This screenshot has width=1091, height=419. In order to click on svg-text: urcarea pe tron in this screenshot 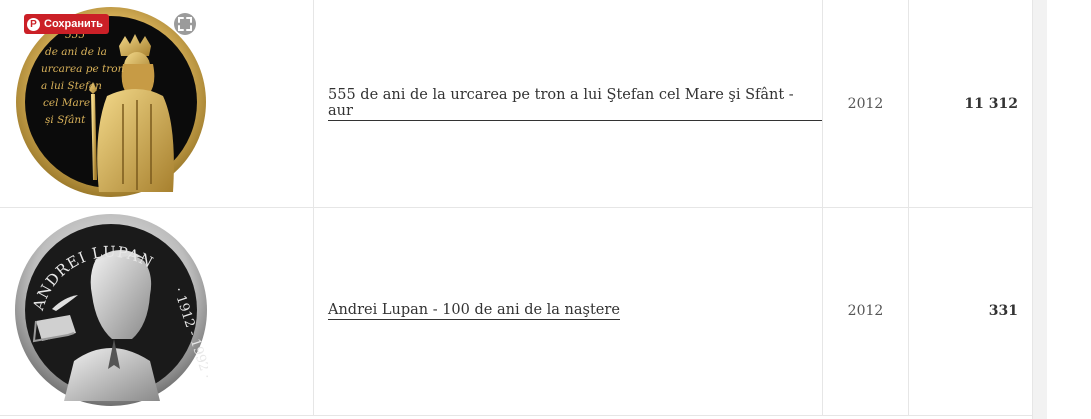, I will do `click(83, 69)`.